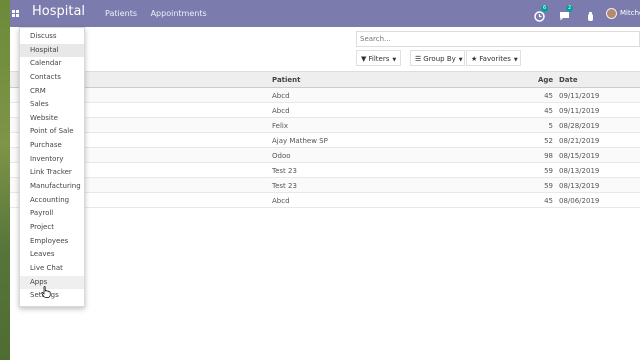 This screenshot has height=360, width=640. What do you see at coordinates (52, 173) in the screenshot?
I see `menu-item-link-tracker: Link Tracker` at bounding box center [52, 173].